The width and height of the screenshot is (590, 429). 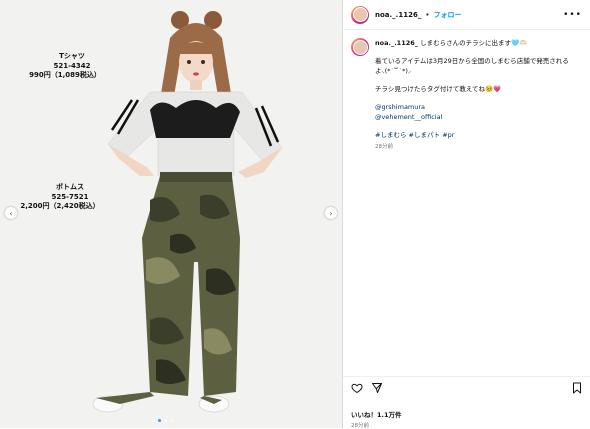 I want to click on heart-icon, so click(x=357, y=388).